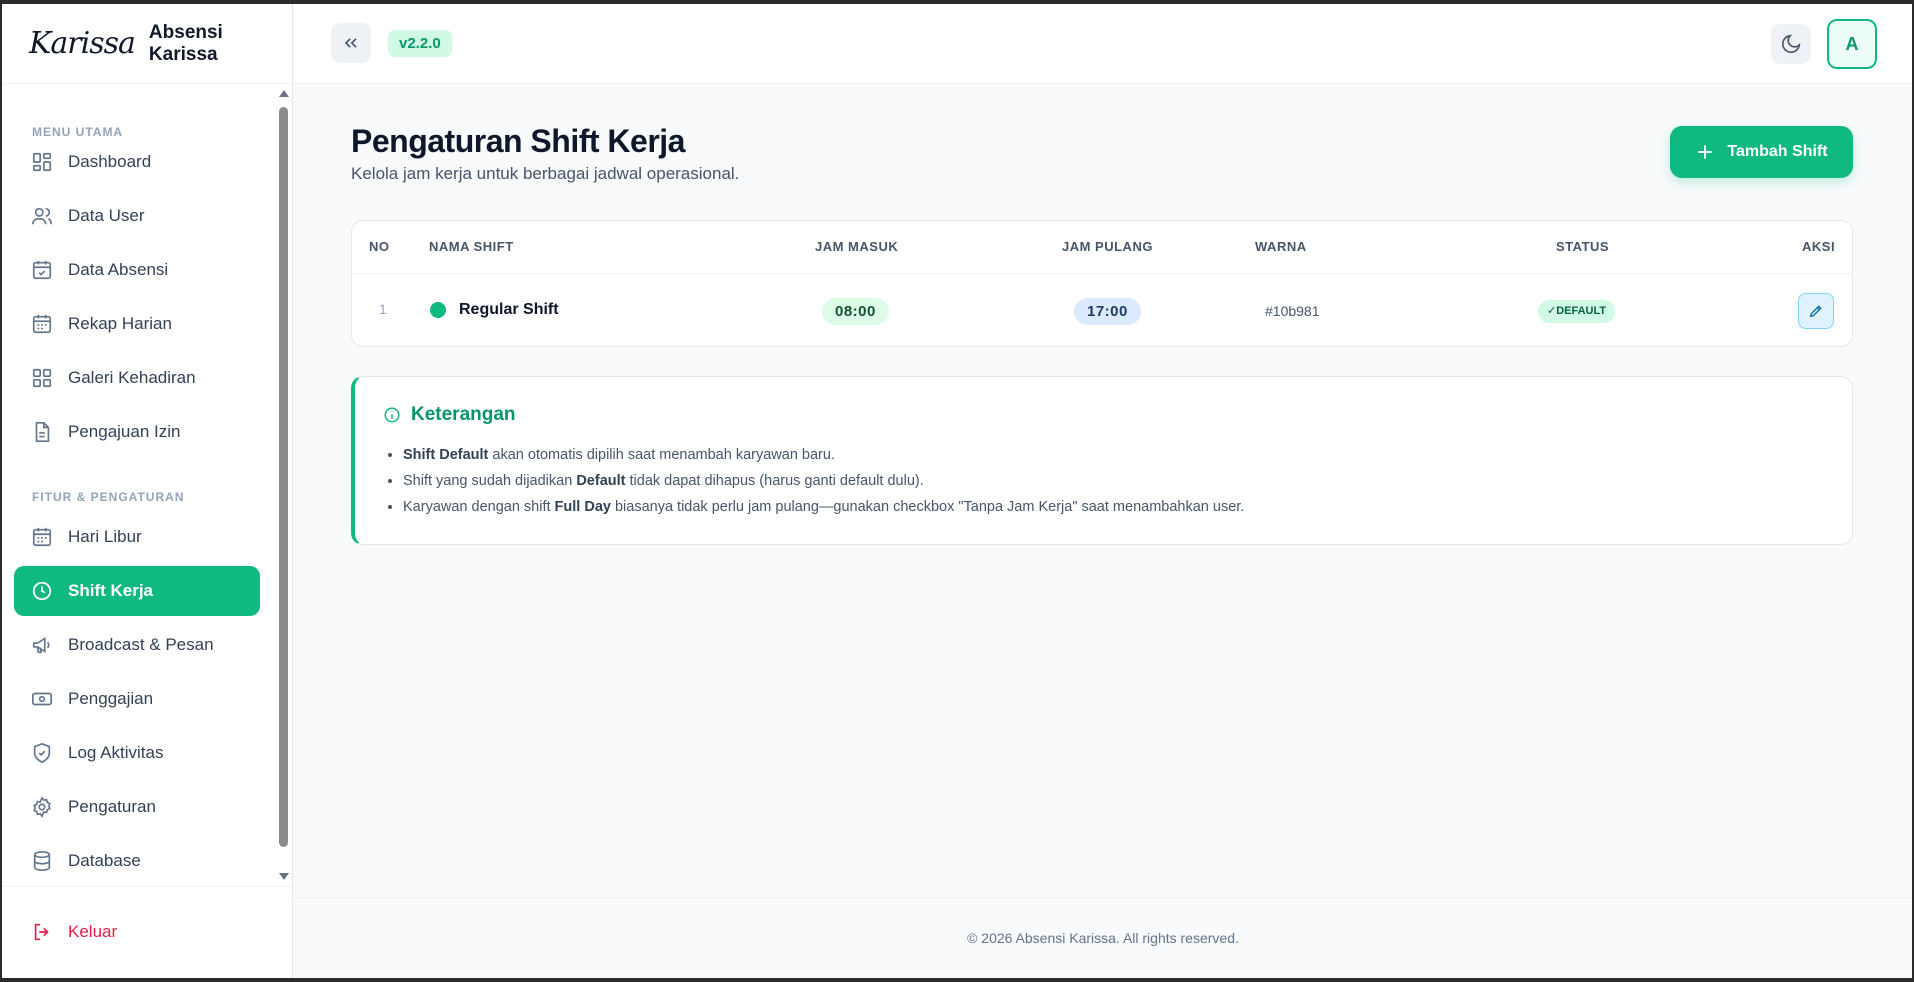  I want to click on pencil-icon, so click(1815, 311).